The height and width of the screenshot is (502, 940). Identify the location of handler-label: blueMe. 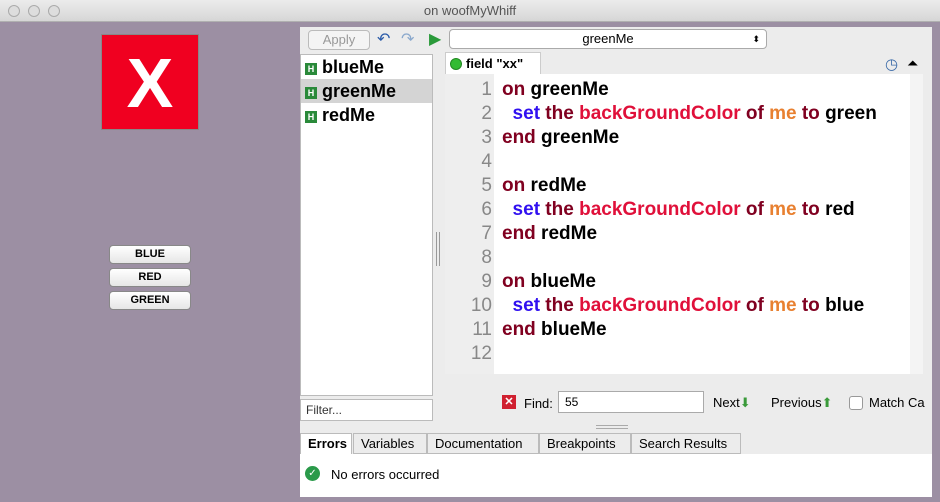
(353, 67).